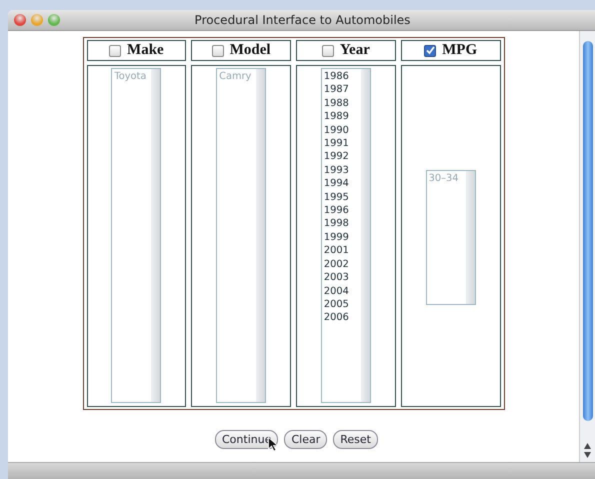  I want to click on list-option: 1990, so click(341, 131).